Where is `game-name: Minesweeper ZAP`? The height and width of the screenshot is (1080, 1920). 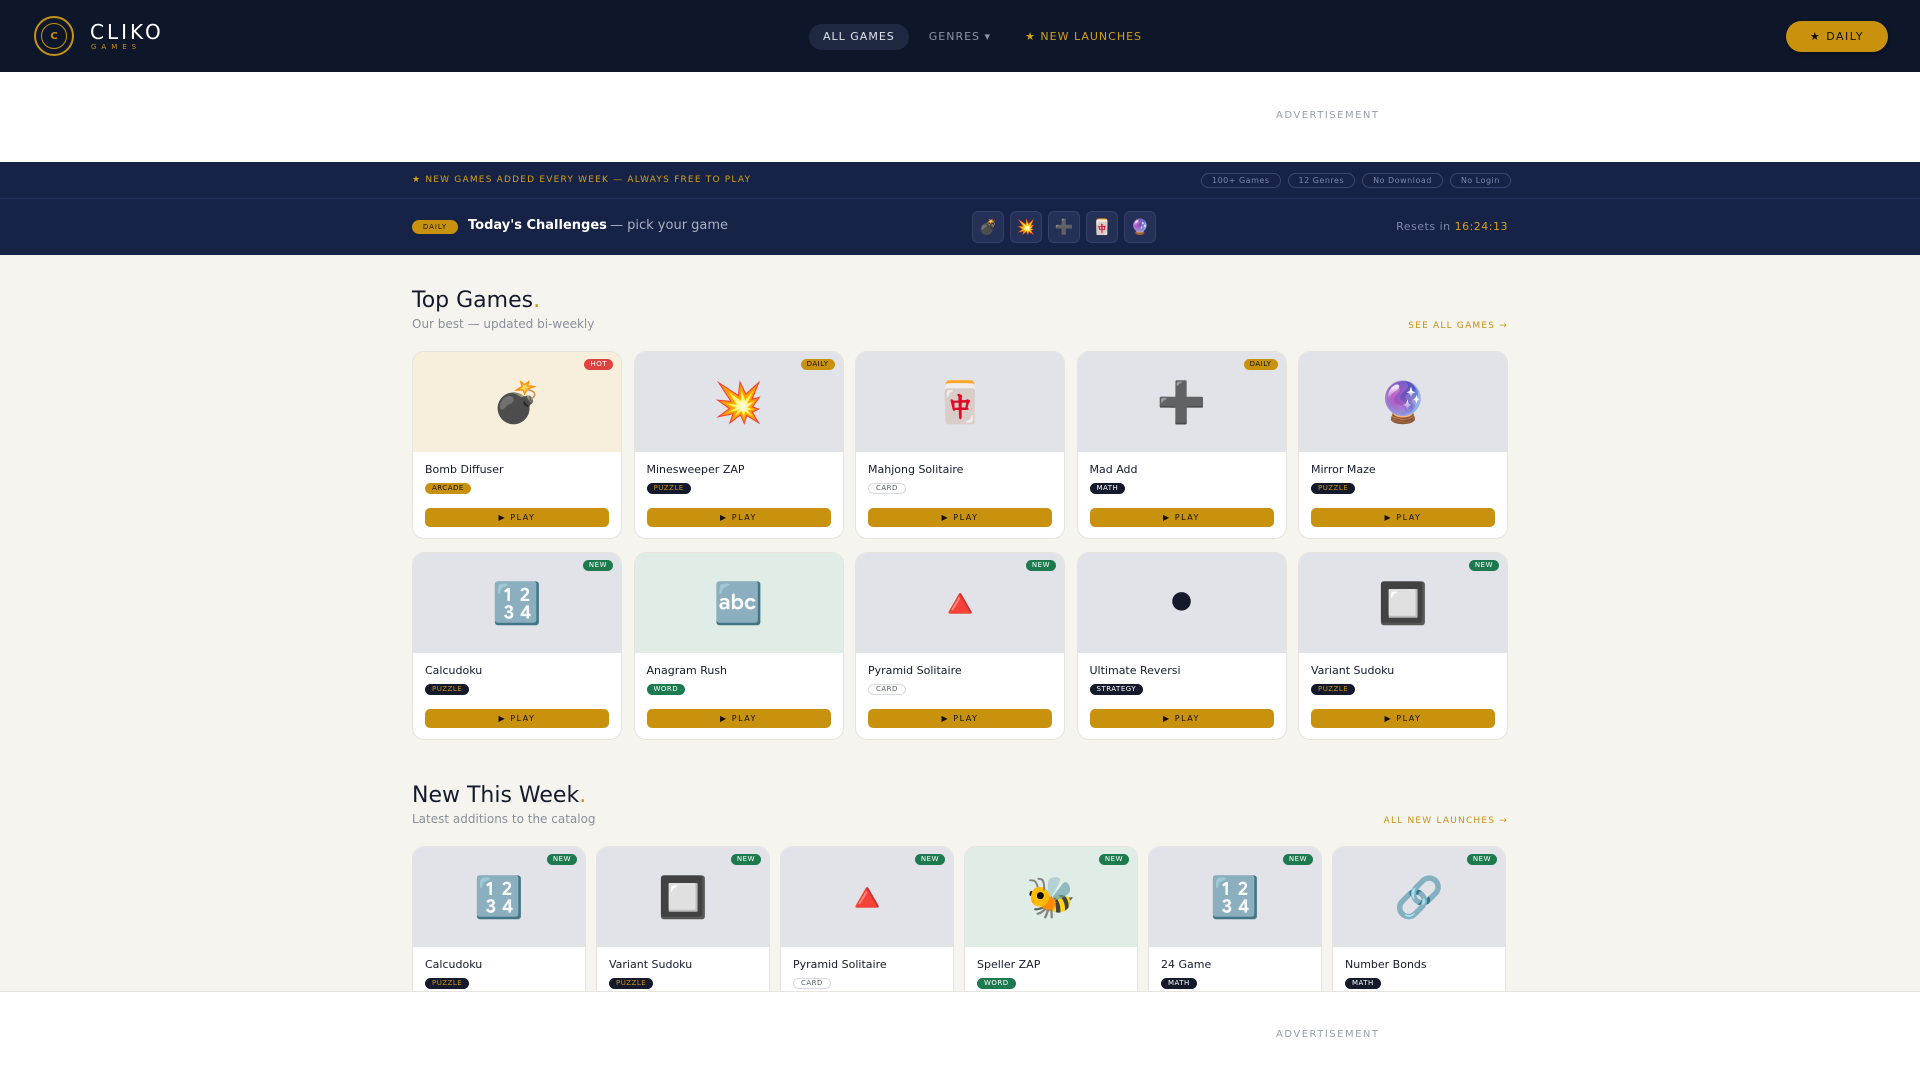
game-name: Minesweeper ZAP is located at coordinates (696, 469).